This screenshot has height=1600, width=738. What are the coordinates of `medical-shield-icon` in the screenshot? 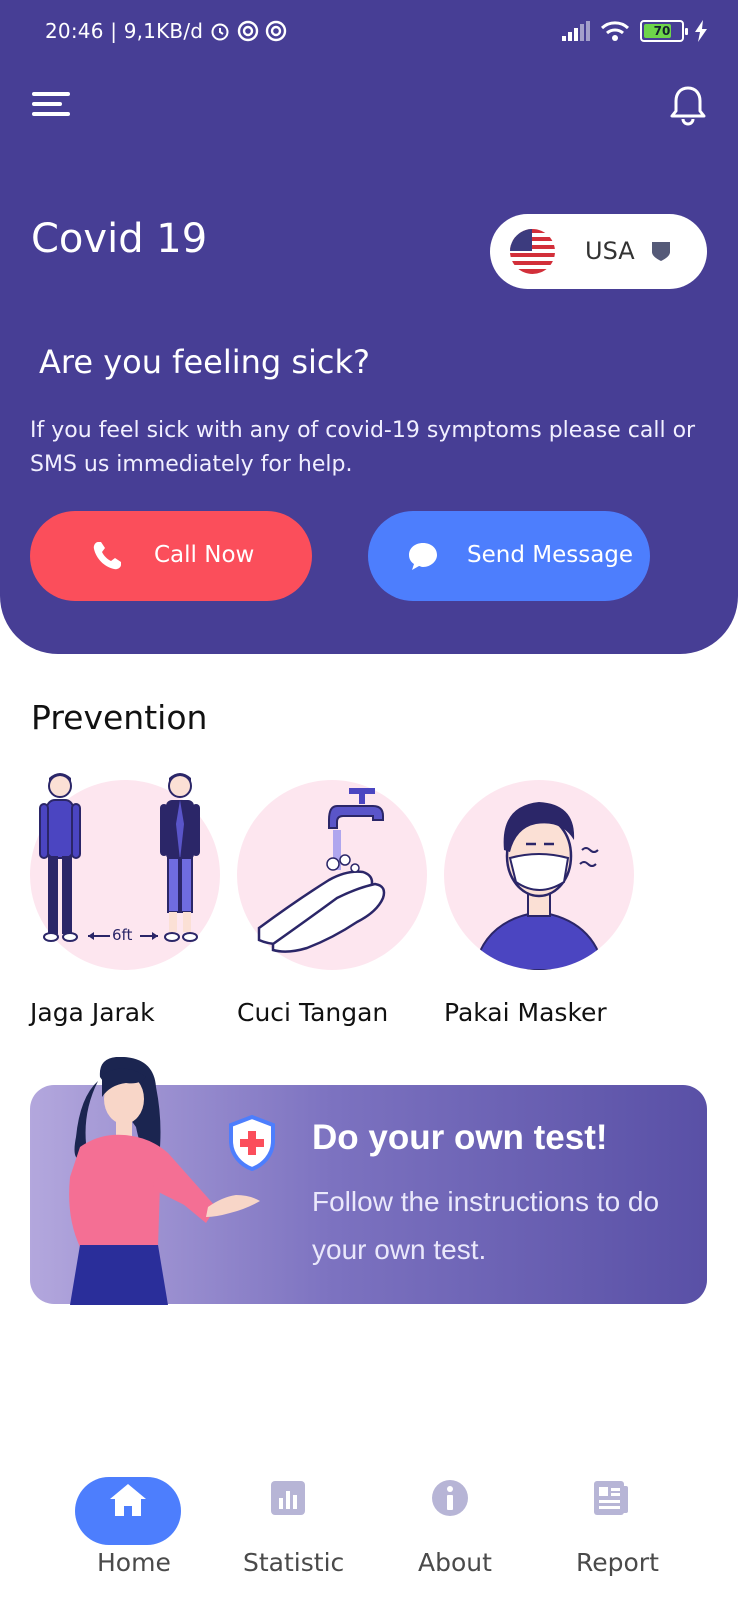 It's located at (252, 1143).